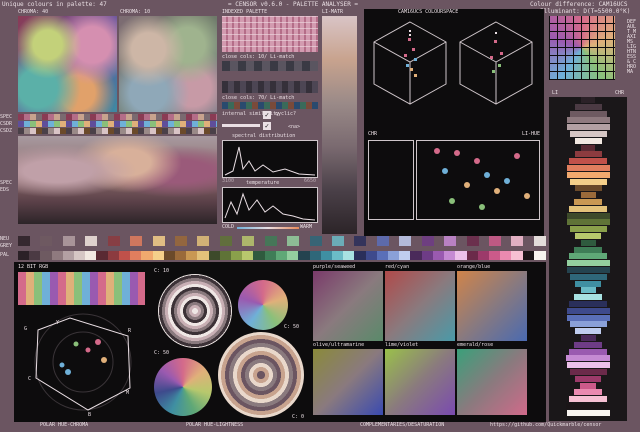 The height and width of the screenshot is (432, 640). Describe the element at coordinates (270, 205) in the screenshot. I see `temperature-graph` at that location.